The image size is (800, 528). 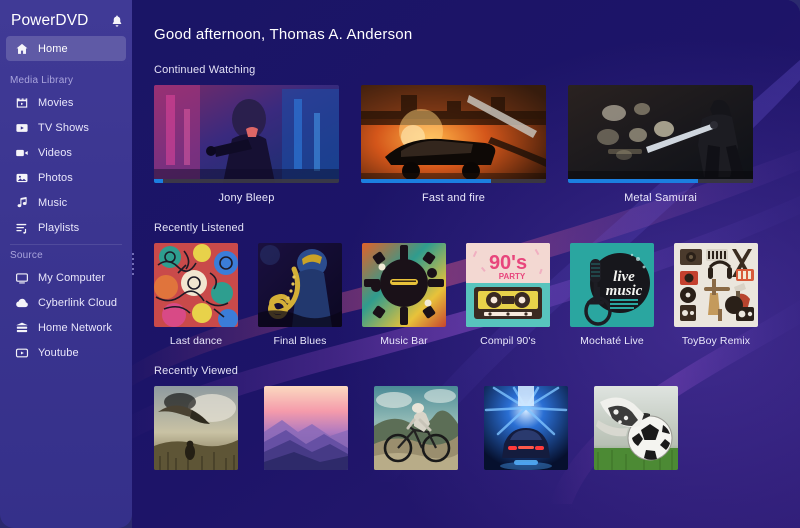 I want to click on section-recently-listened-title: Recently Listened, so click(x=199, y=228).